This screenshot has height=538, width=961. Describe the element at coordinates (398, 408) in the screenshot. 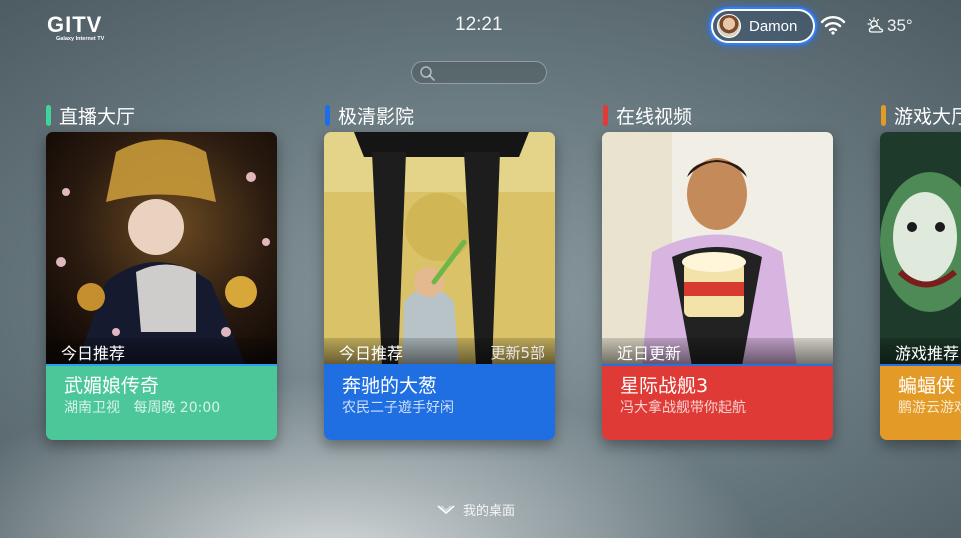

I see `card-subtitle: 农民二子遊手好闲` at that location.